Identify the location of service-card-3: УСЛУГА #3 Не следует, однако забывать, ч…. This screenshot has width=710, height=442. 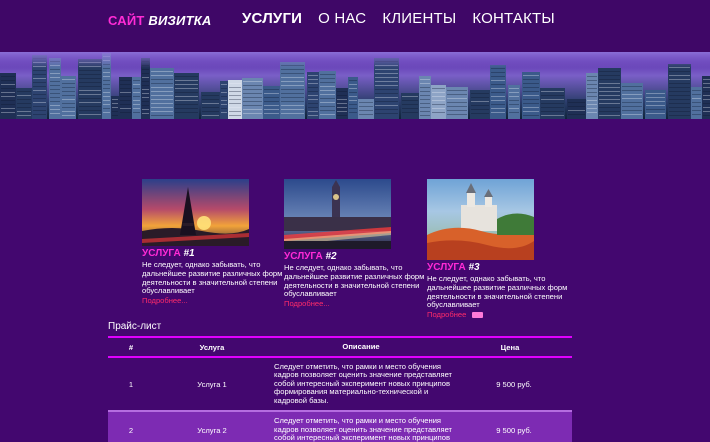
(499, 249).